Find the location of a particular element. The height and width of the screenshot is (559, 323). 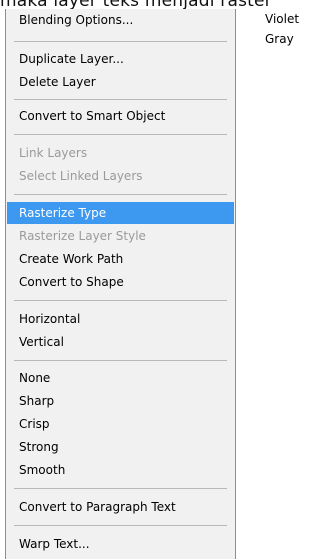

menu-item-antialias-crisp: Crisp is located at coordinates (120, 424).